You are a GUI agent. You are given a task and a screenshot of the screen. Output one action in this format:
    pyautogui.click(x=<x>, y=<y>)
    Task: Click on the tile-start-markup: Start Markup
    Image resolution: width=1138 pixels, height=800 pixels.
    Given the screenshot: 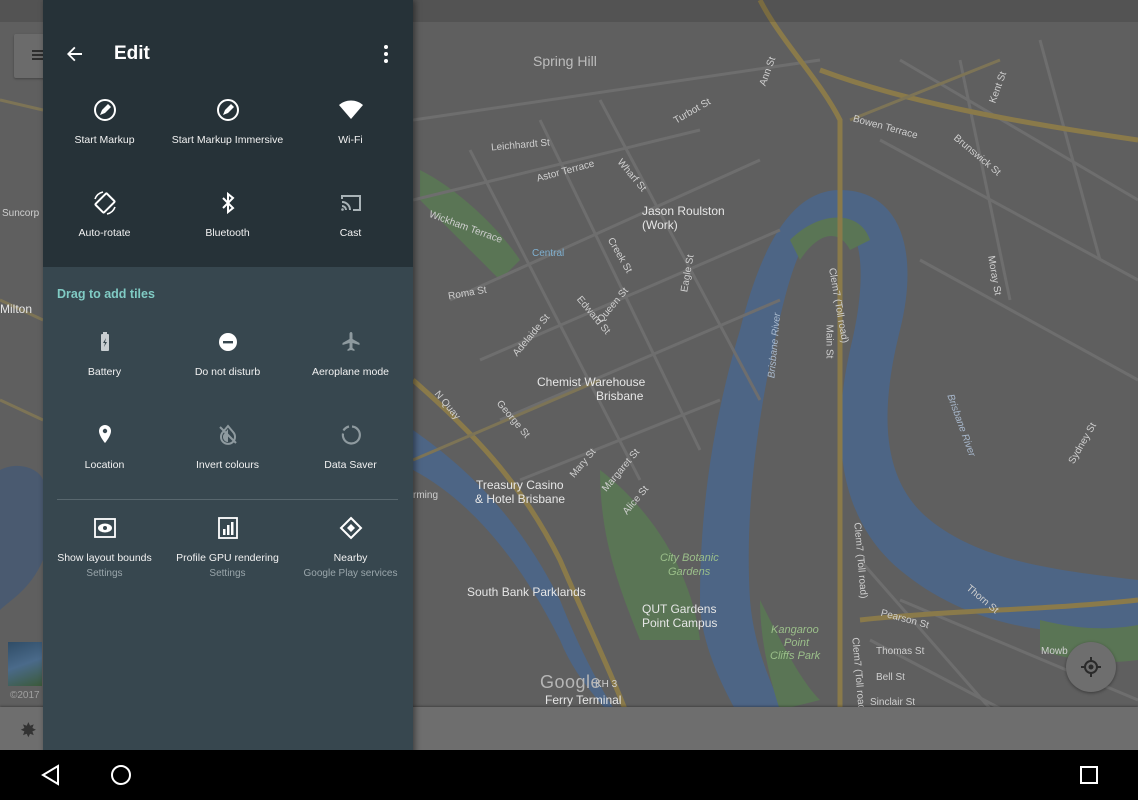 What is the action you would take?
    pyautogui.click(x=104, y=121)
    